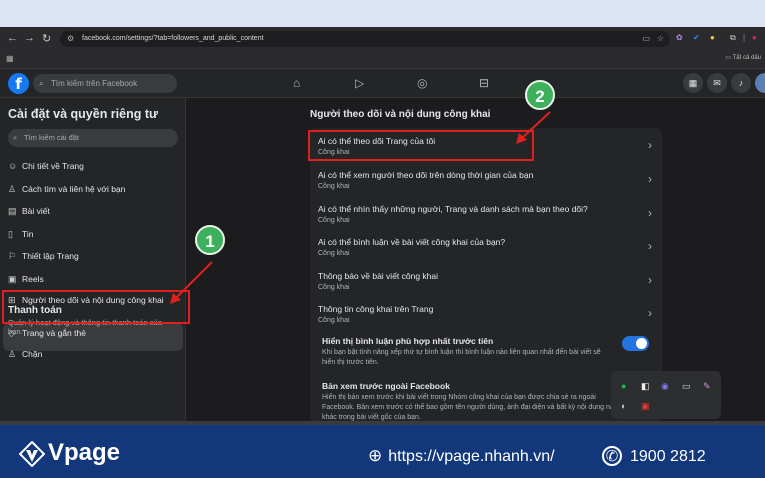 This screenshot has width=765, height=478. Describe the element at coordinates (375, 455) in the screenshot. I see `globe-icon: ⊕` at that location.